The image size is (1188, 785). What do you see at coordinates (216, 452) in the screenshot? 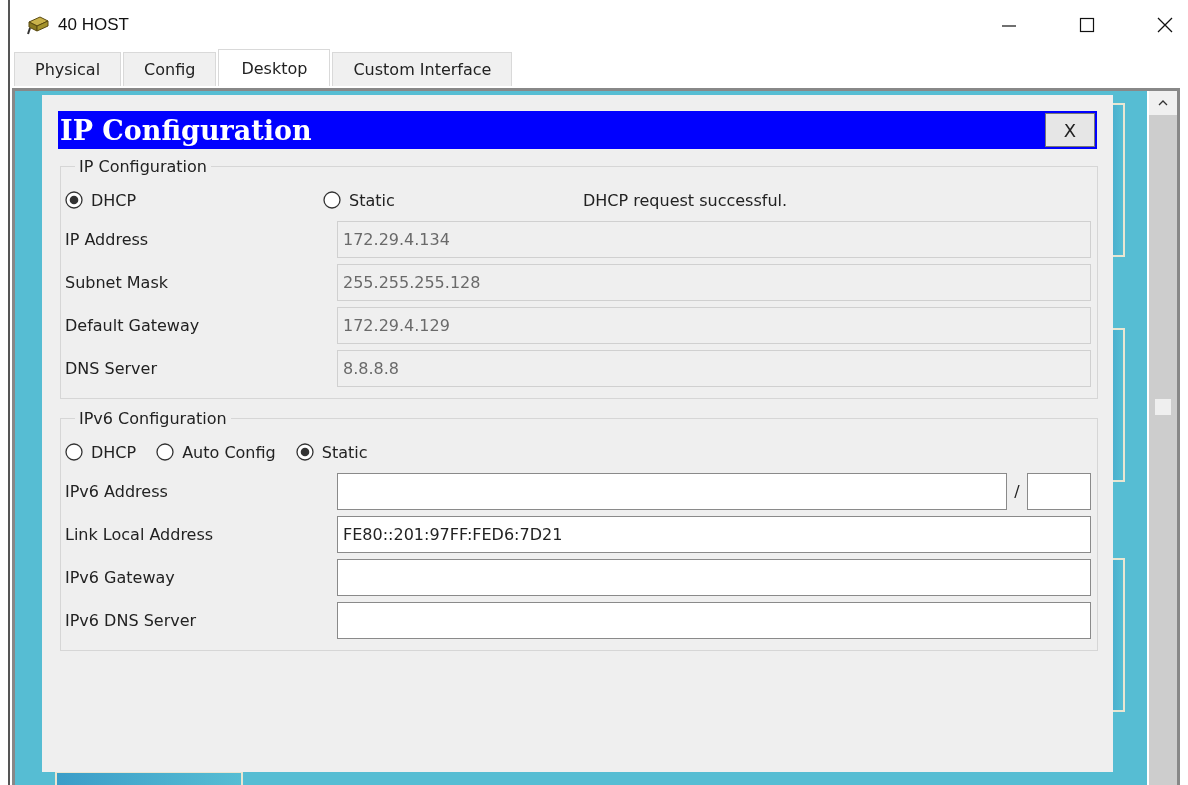
I see `radio-option: Auto Config` at bounding box center [216, 452].